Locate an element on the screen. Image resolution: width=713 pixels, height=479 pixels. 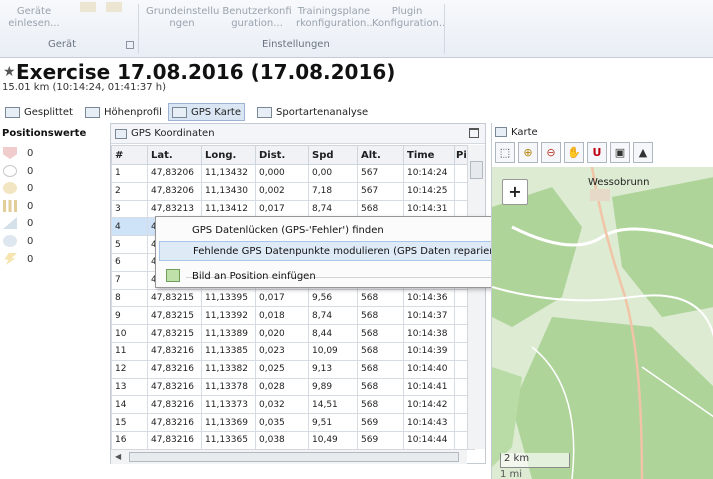
table-cell: 10:14:39 is located at coordinates (429, 351).